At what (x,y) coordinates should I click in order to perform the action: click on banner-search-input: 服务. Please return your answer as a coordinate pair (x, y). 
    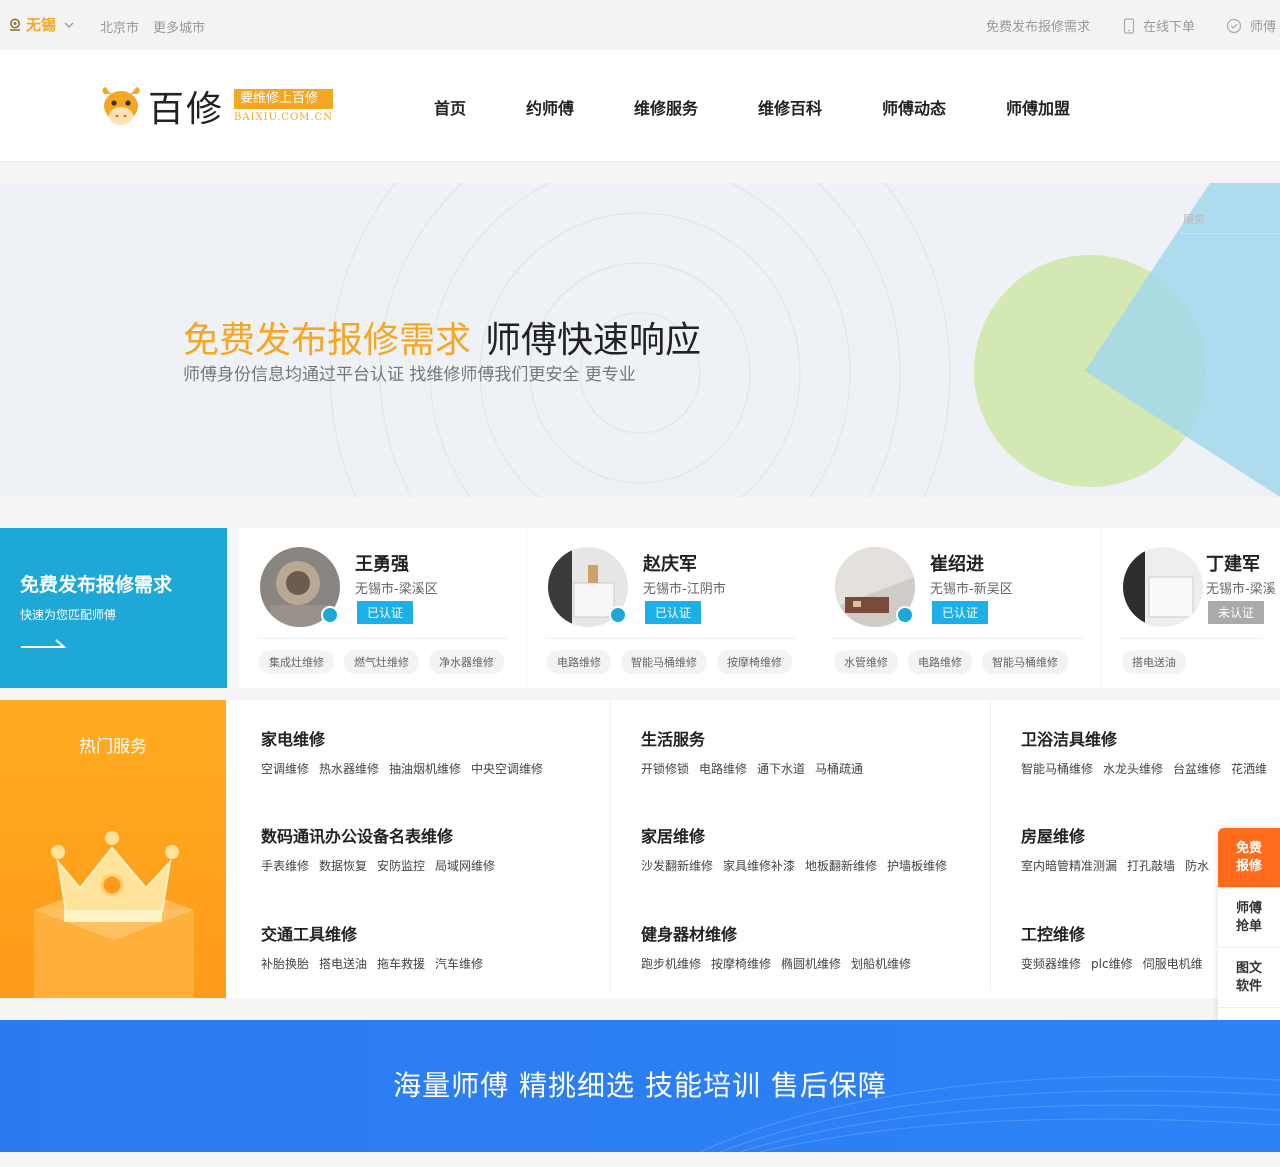
    Looking at the image, I should click on (1194, 219).